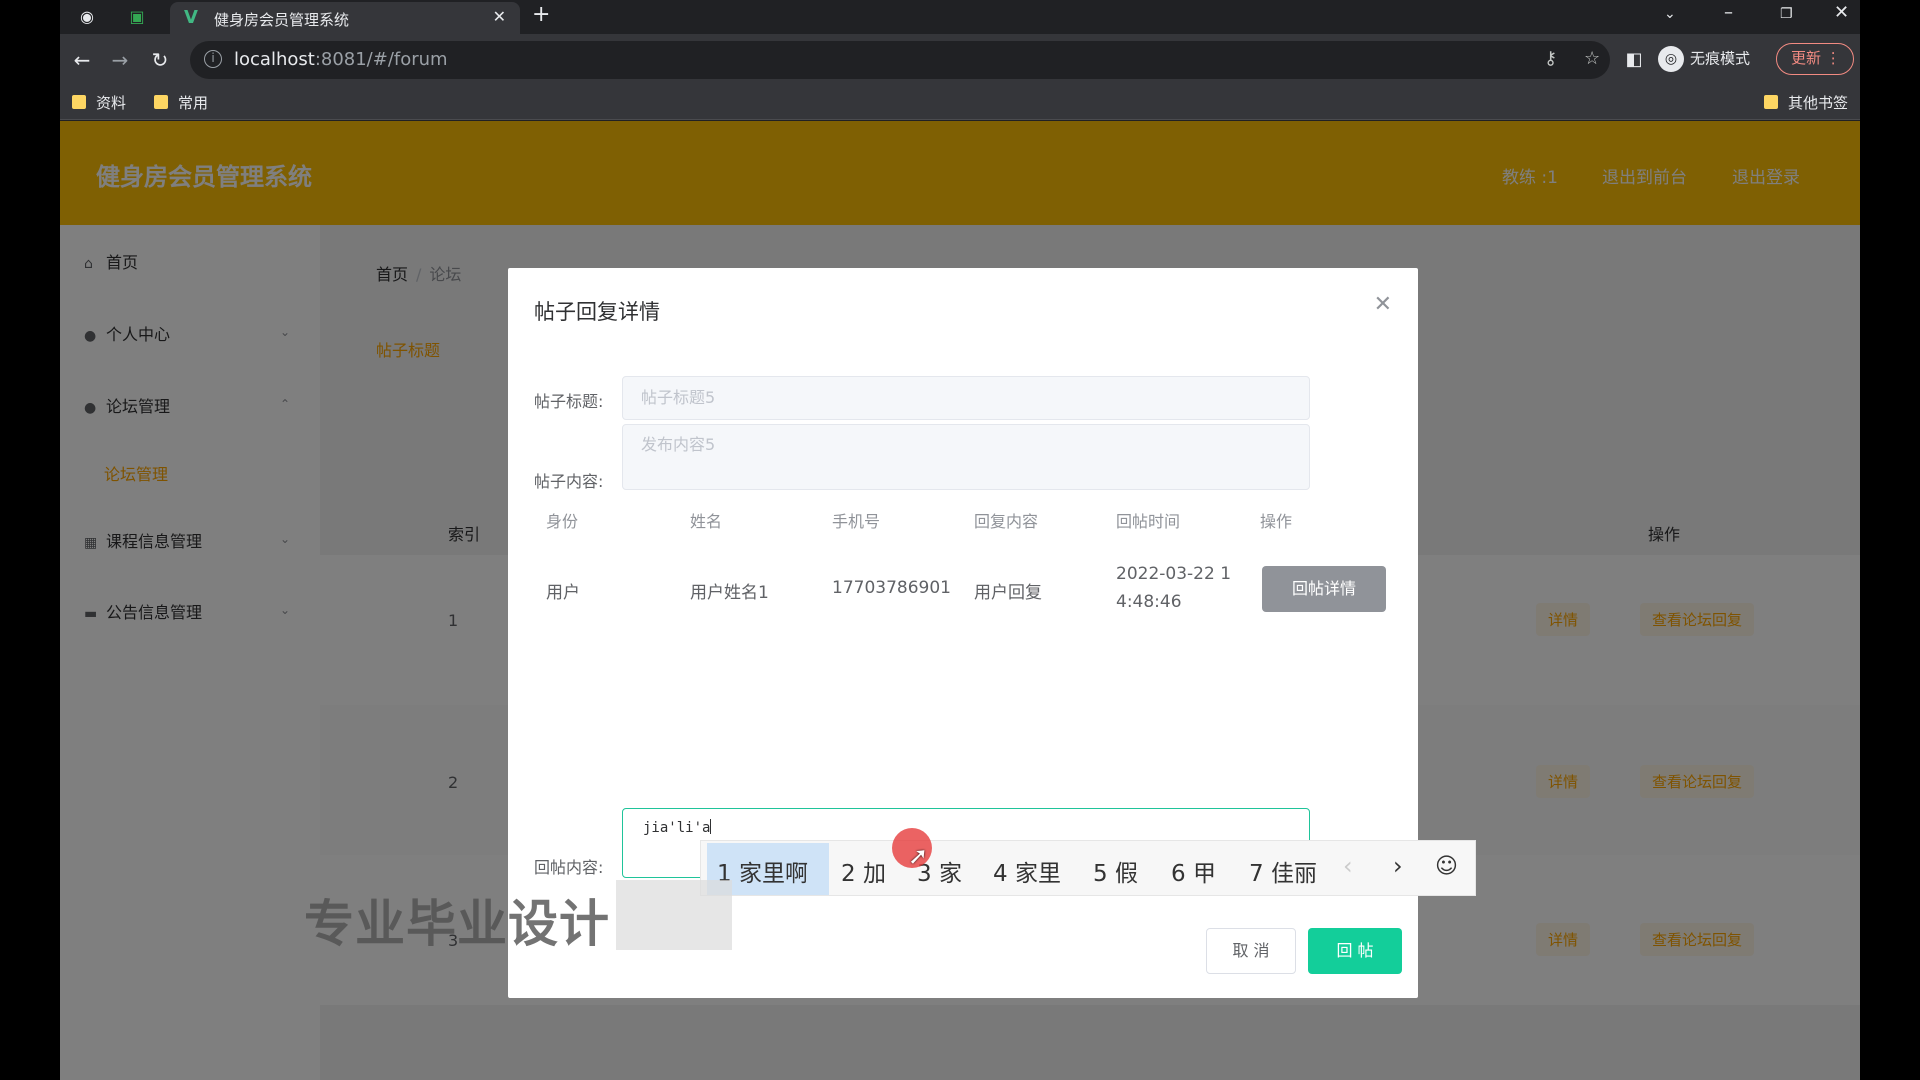  Describe the element at coordinates (160, 60) in the screenshot. I see `reload-icon: ↻` at that location.